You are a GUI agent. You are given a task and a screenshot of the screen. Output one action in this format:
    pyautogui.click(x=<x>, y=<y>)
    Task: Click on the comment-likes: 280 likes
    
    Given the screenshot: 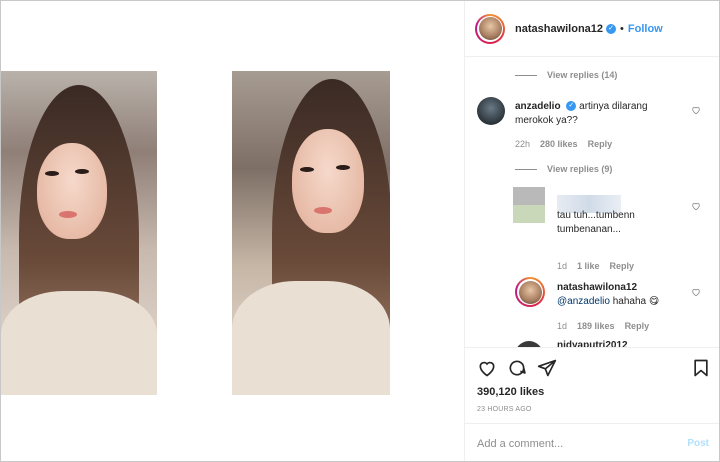 What is the action you would take?
    pyautogui.click(x=559, y=144)
    